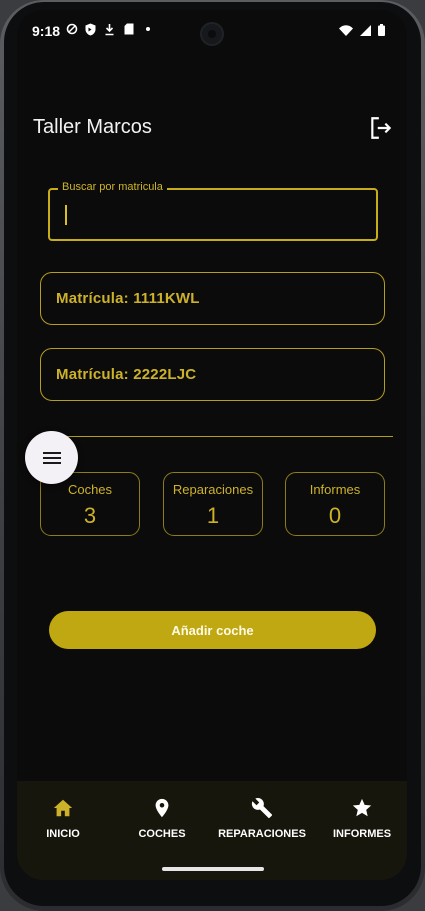 Image resolution: width=425 pixels, height=911 pixels. Describe the element at coordinates (335, 489) in the screenshot. I see `stat-label: Informes` at that location.